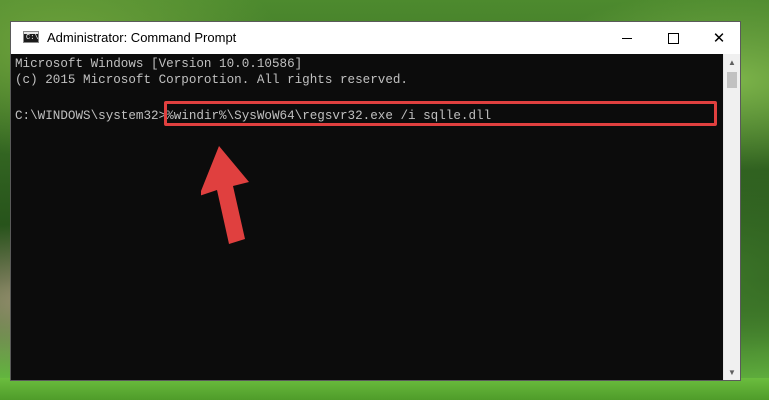 The image size is (769, 400). I want to click on minimize-button, so click(627, 38).